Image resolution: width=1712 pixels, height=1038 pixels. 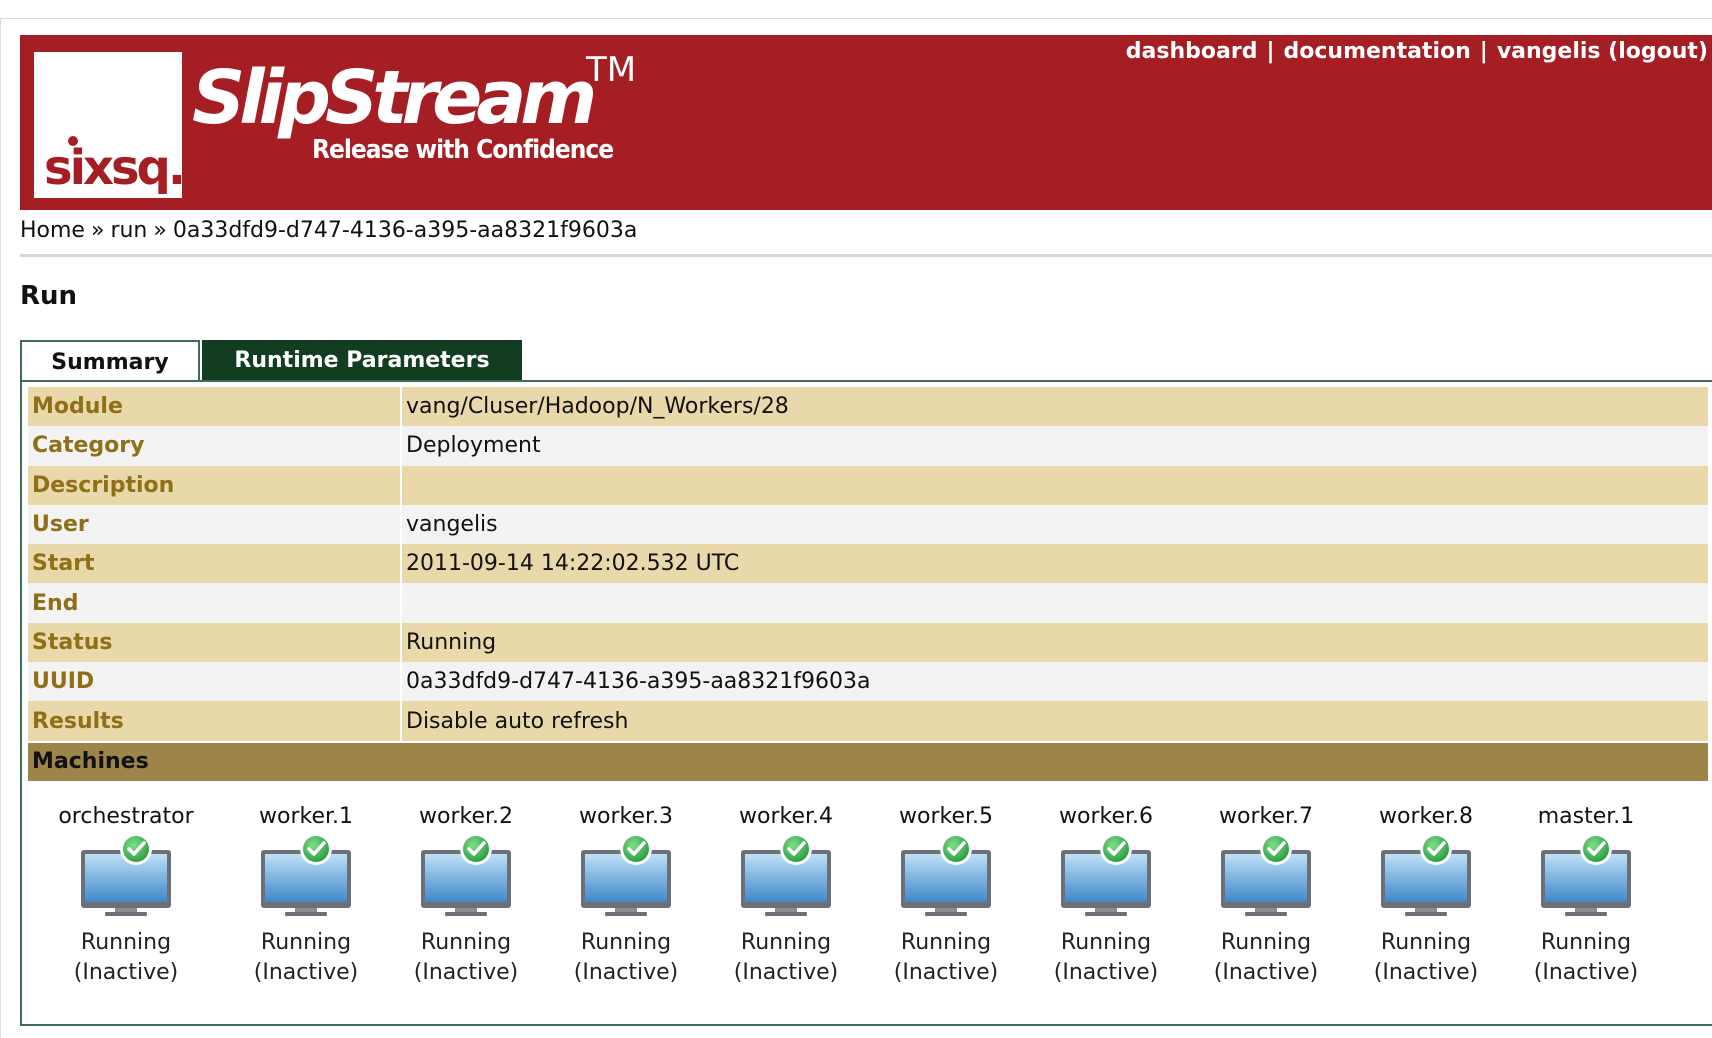 I want to click on row-label: Results, so click(x=214, y=721).